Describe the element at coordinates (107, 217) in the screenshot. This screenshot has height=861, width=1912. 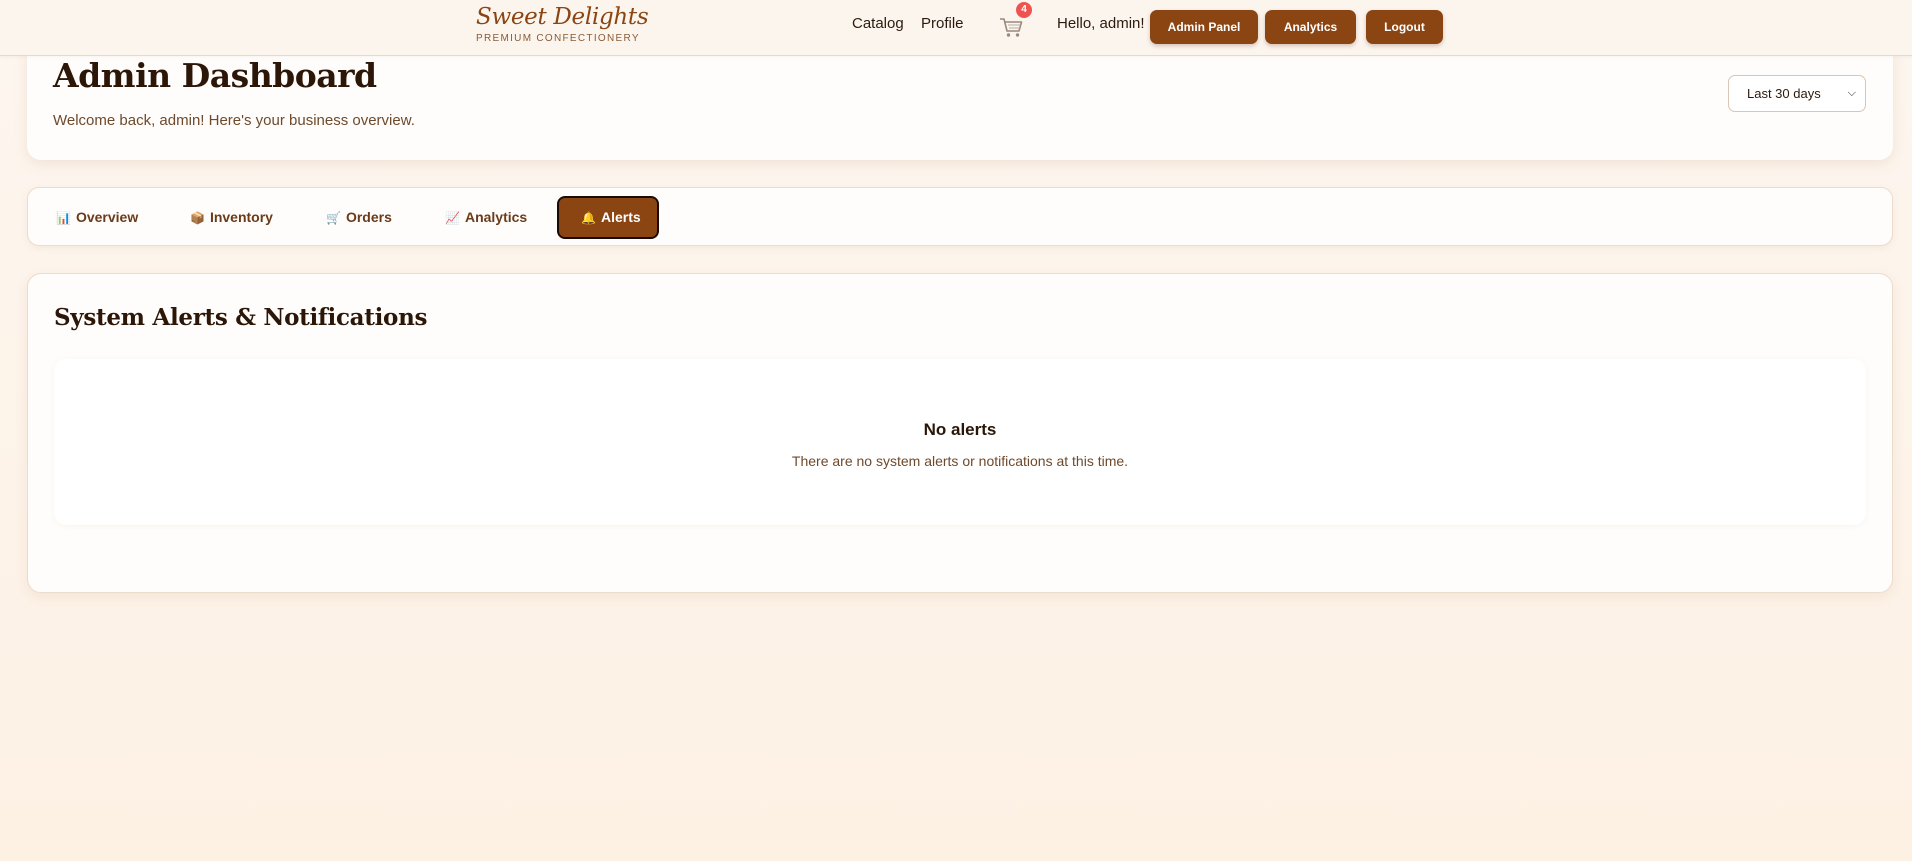
I see `tab-label: Overview` at that location.